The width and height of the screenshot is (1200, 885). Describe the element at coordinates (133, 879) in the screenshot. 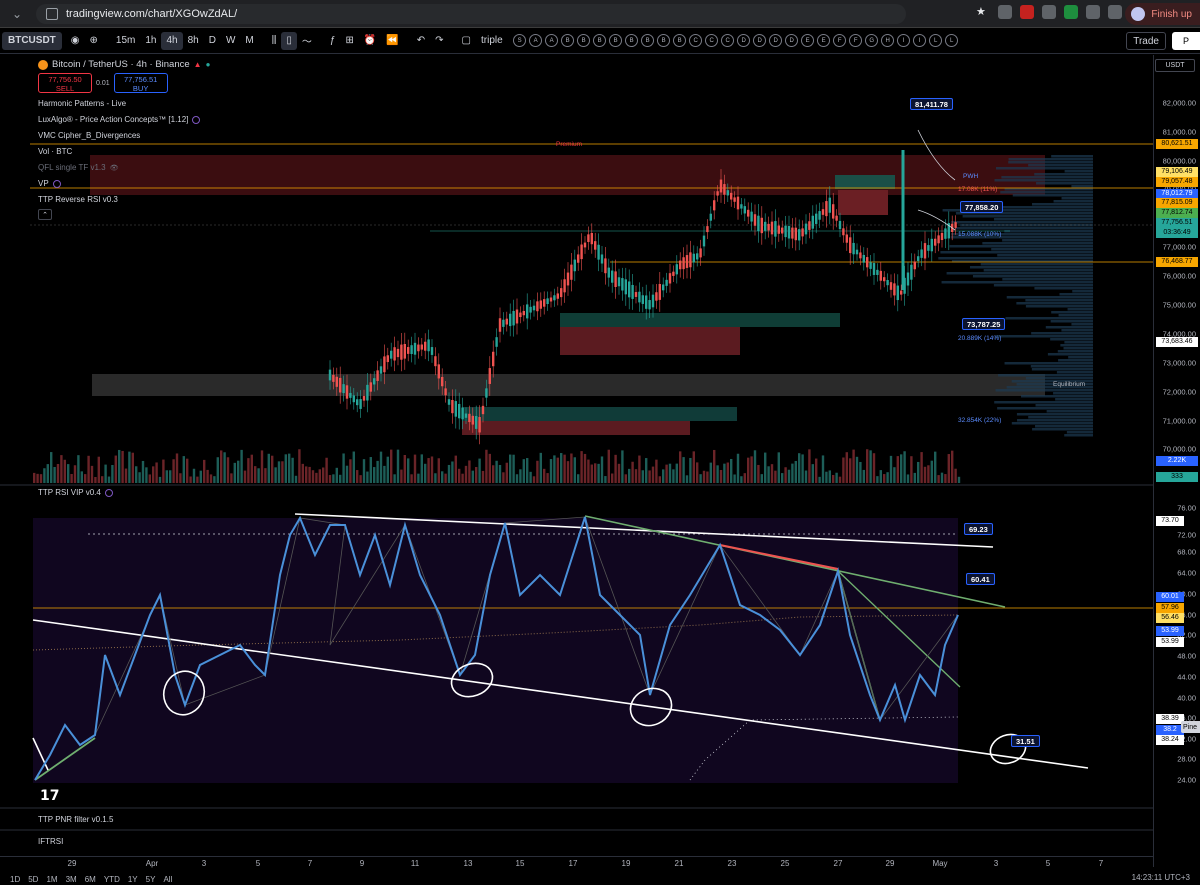

I see `range-1y: 1Y` at that location.